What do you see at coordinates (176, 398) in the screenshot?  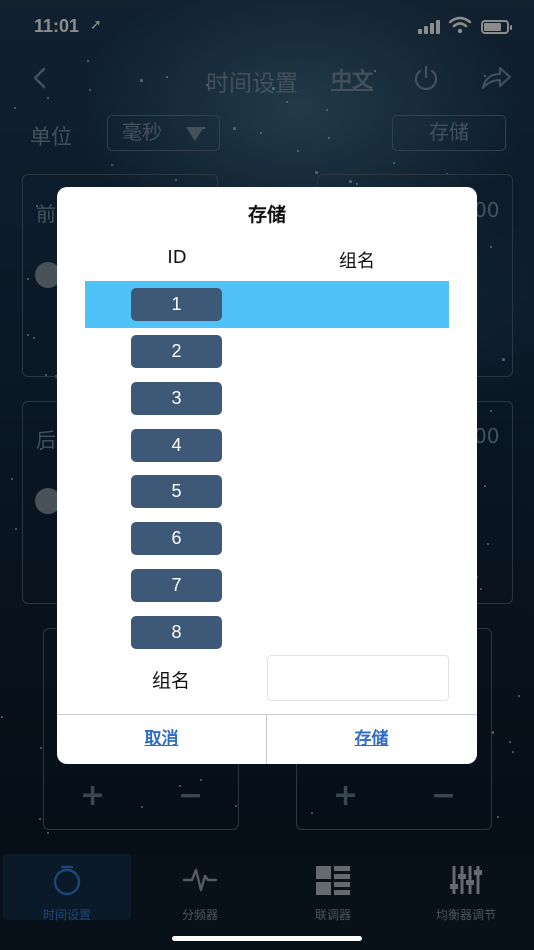 I see `id-button-3: 3` at bounding box center [176, 398].